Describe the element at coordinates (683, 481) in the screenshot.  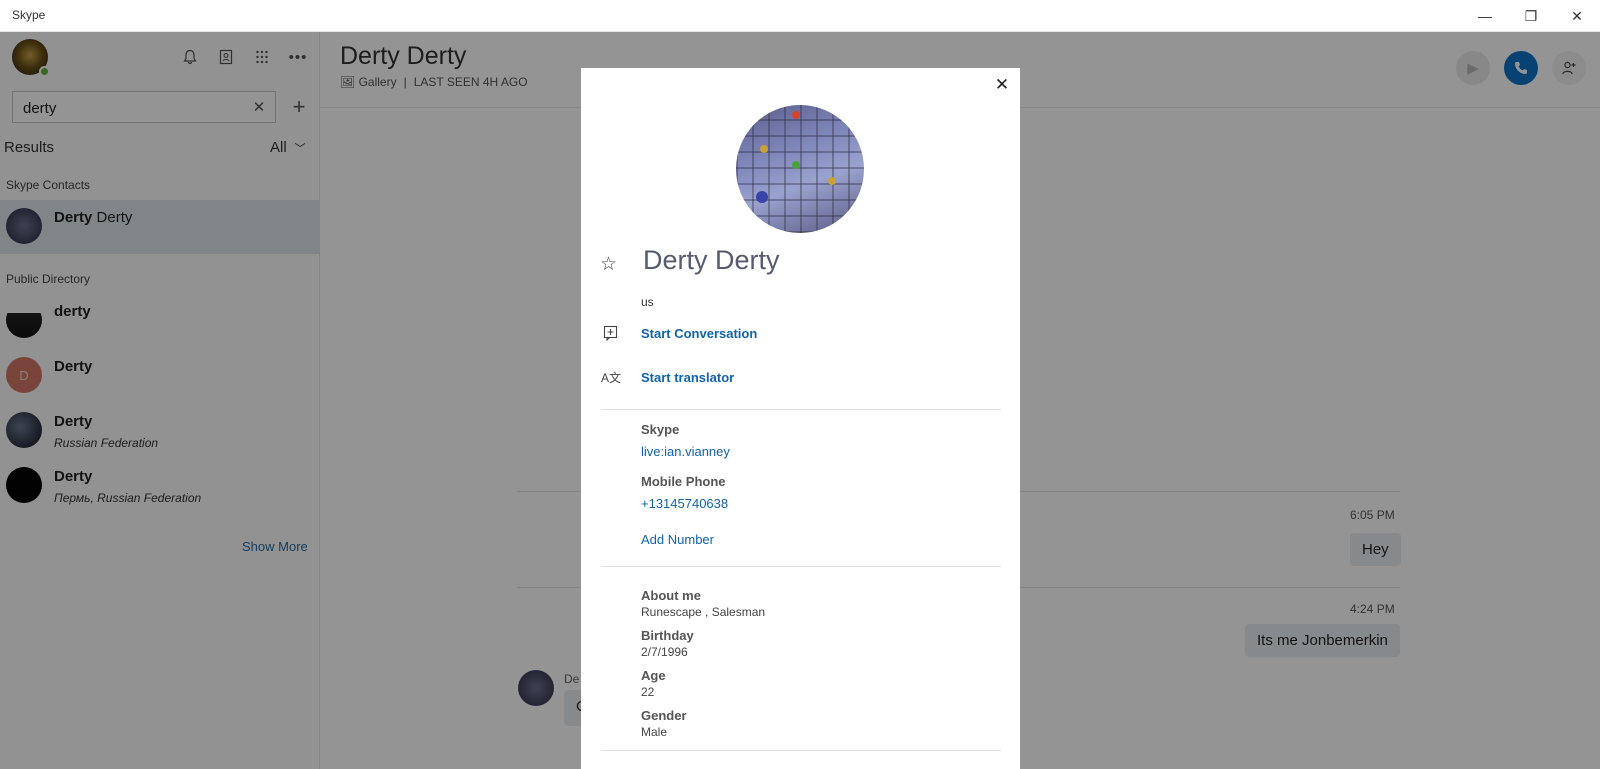
I see `mobile-phone-label: Mobile Phone` at that location.